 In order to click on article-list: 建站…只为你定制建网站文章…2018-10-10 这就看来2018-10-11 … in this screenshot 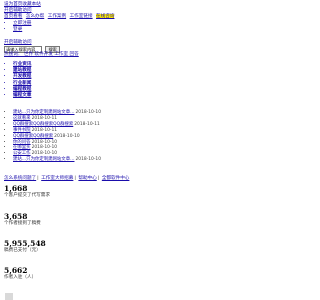, I will do `click(52, 136)`.